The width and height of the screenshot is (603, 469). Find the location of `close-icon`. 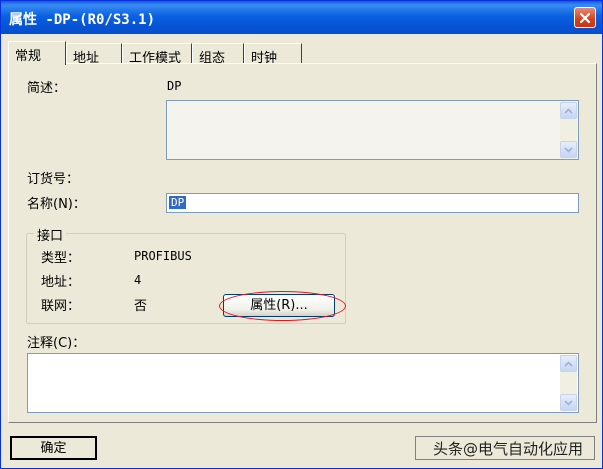

close-icon is located at coordinates (585, 17).